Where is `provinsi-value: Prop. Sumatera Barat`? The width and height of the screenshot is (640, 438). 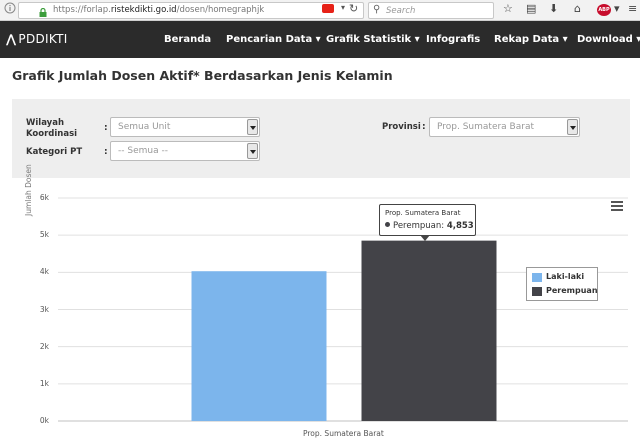 provinsi-value: Prop. Sumatera Barat is located at coordinates (485, 127).